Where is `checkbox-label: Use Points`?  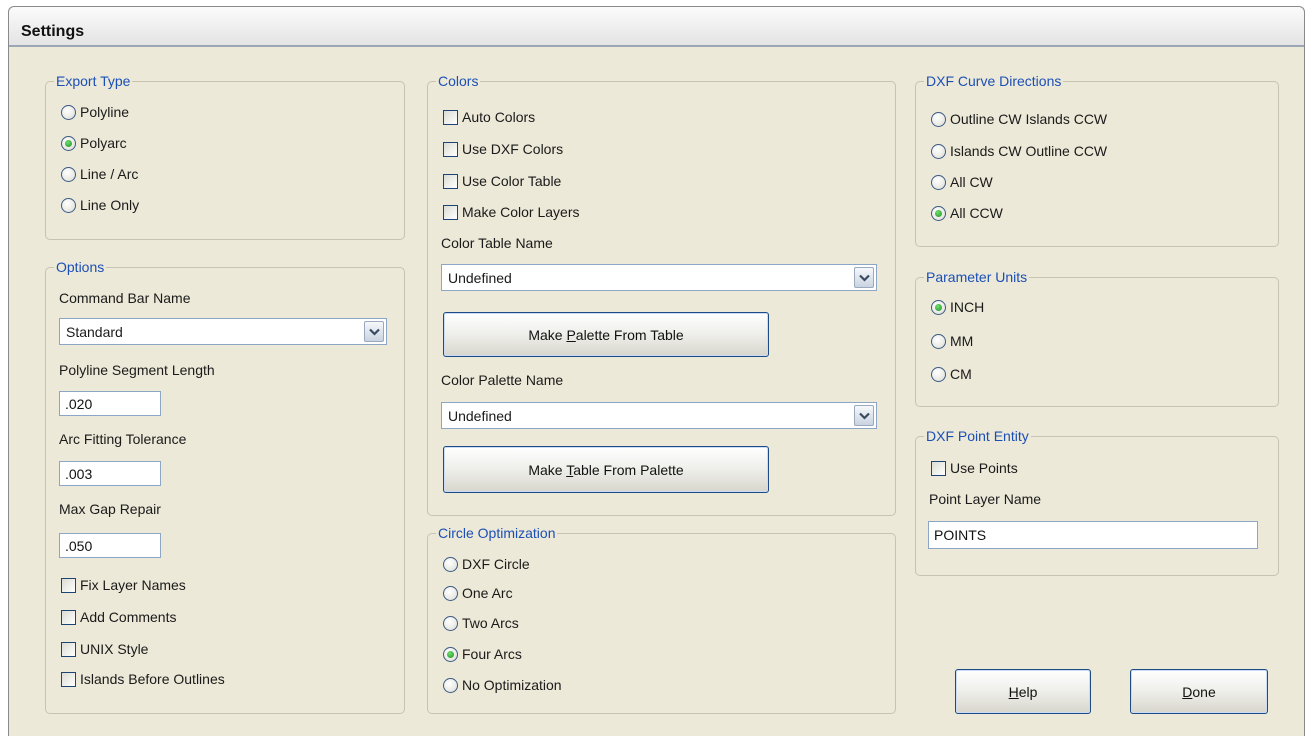
checkbox-label: Use Points is located at coordinates (984, 468).